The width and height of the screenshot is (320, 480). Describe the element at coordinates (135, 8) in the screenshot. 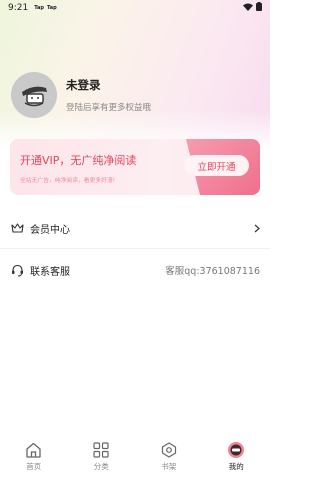

I see `status-bar: 9:21 Tap Tap` at that location.